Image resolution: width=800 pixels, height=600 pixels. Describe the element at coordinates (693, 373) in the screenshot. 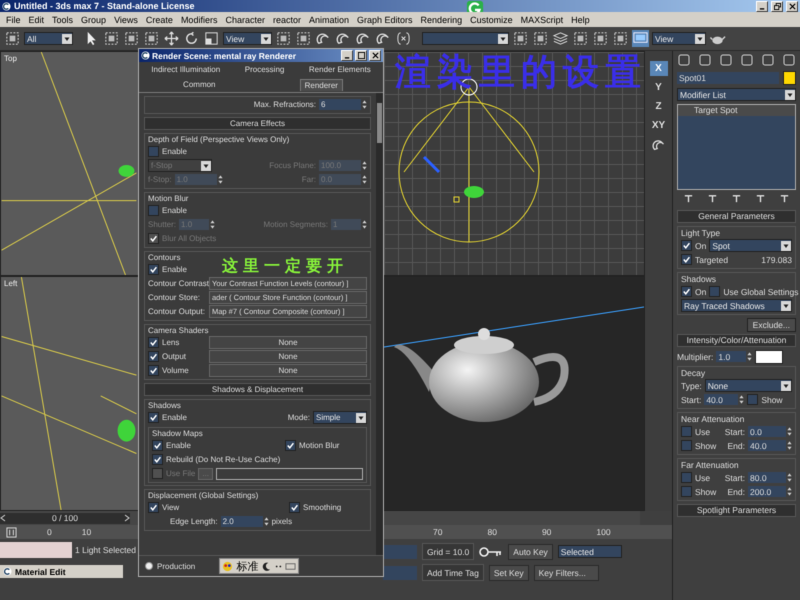

I see `group-title: Decay` at that location.